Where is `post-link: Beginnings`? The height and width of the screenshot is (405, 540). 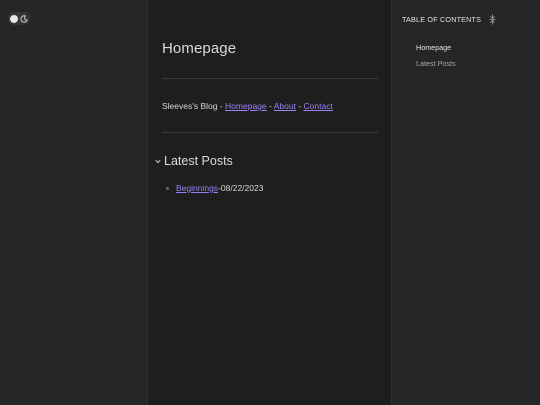
post-link: Beginnings is located at coordinates (197, 188).